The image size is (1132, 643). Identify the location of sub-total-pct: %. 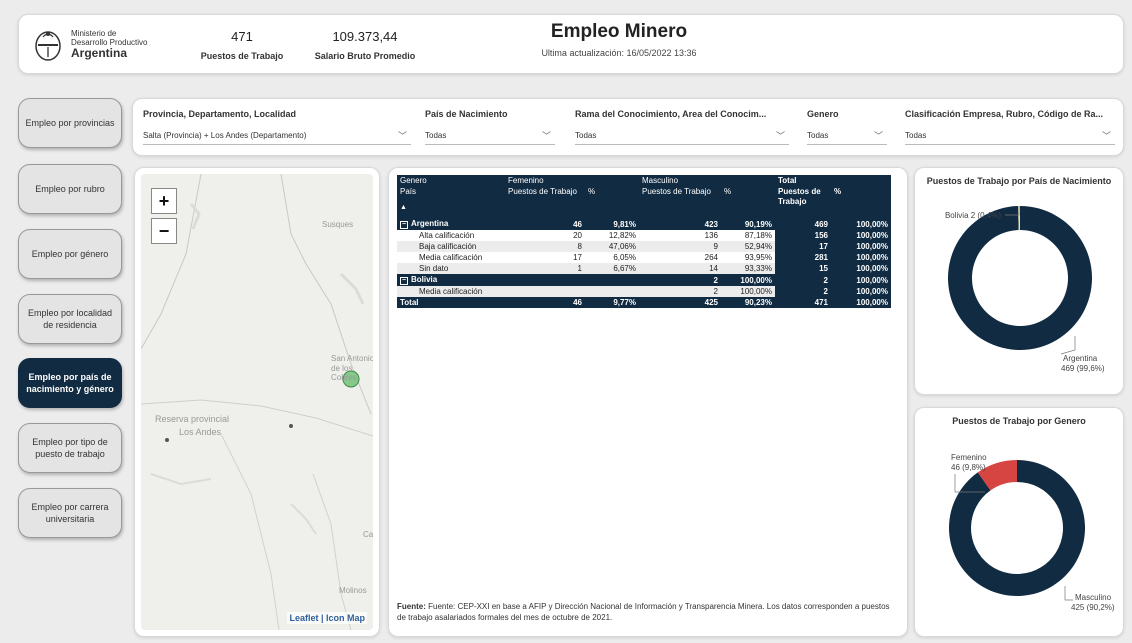
(861, 202).